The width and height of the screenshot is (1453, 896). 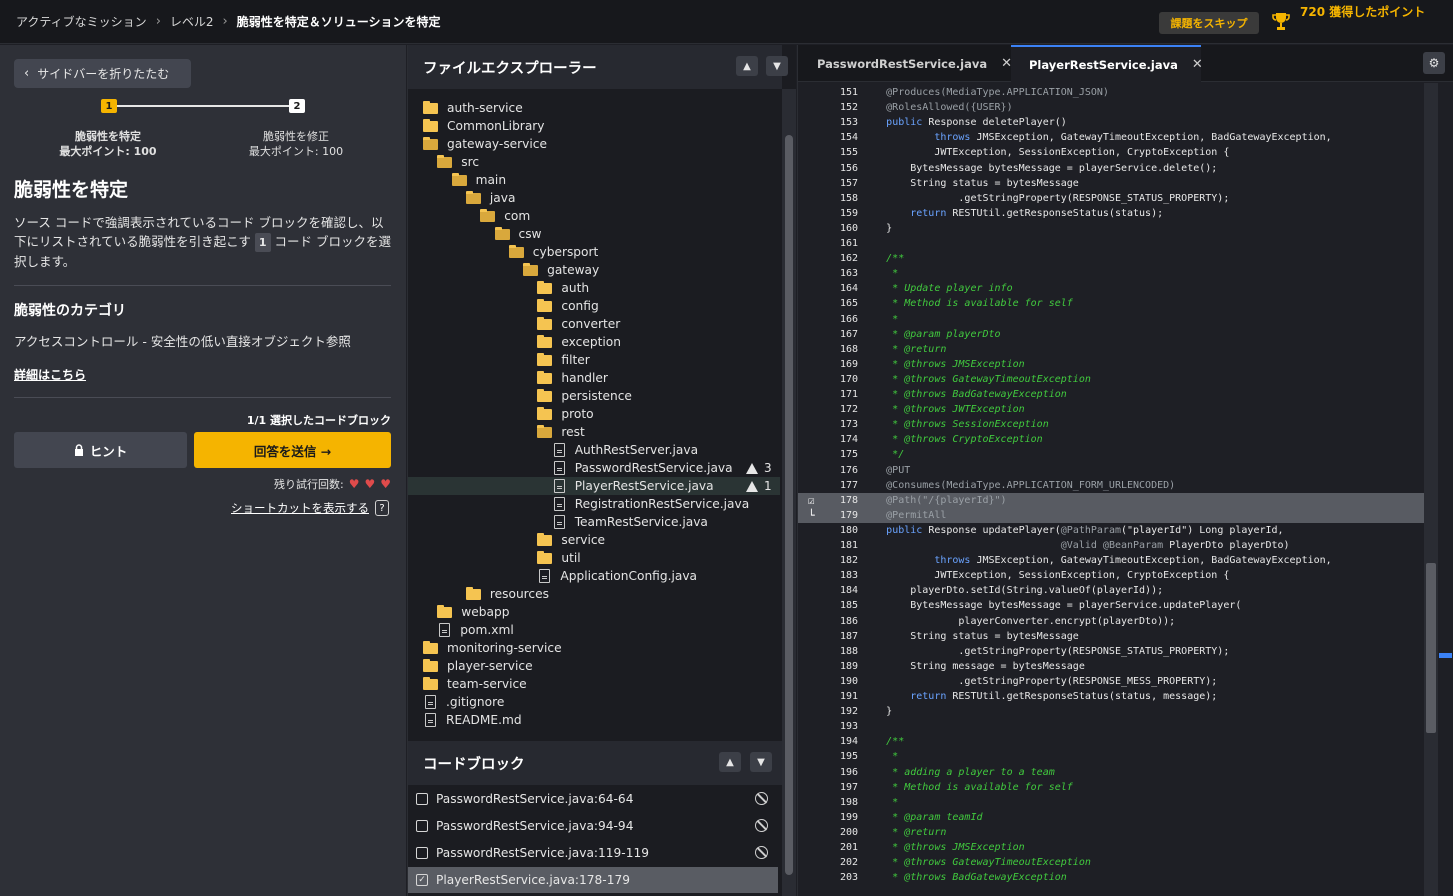 I want to click on folder-item: main, so click(x=594, y=180).